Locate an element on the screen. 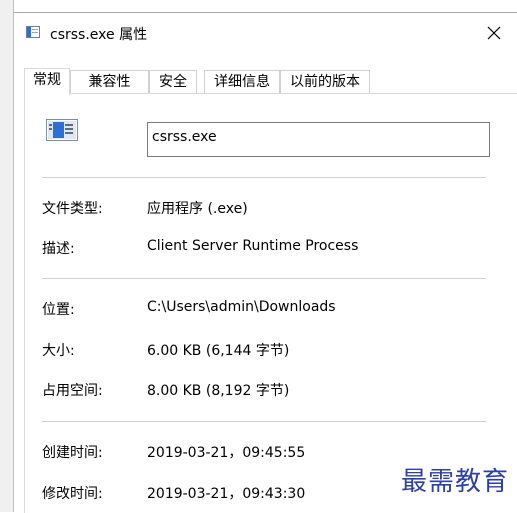  tab-previous-versions: 以前的版本 is located at coordinates (325, 82).